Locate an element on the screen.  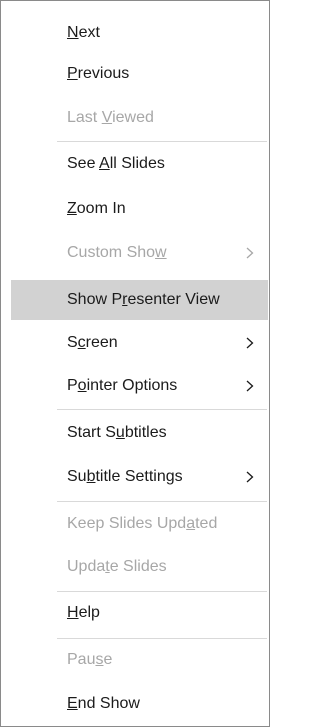
menu-item-update-slides: Update Slides is located at coordinates (139, 567).